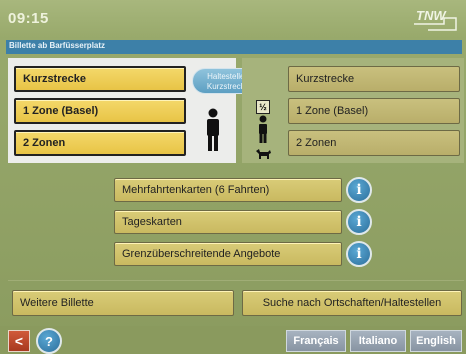 This screenshot has width=466, height=354. I want to click on back-button: <, so click(19, 341).